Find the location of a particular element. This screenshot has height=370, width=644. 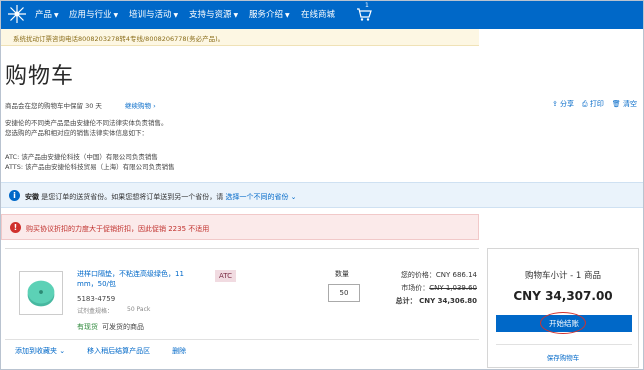

summary-title: 购物车小计 - 1 商品 is located at coordinates (563, 276).